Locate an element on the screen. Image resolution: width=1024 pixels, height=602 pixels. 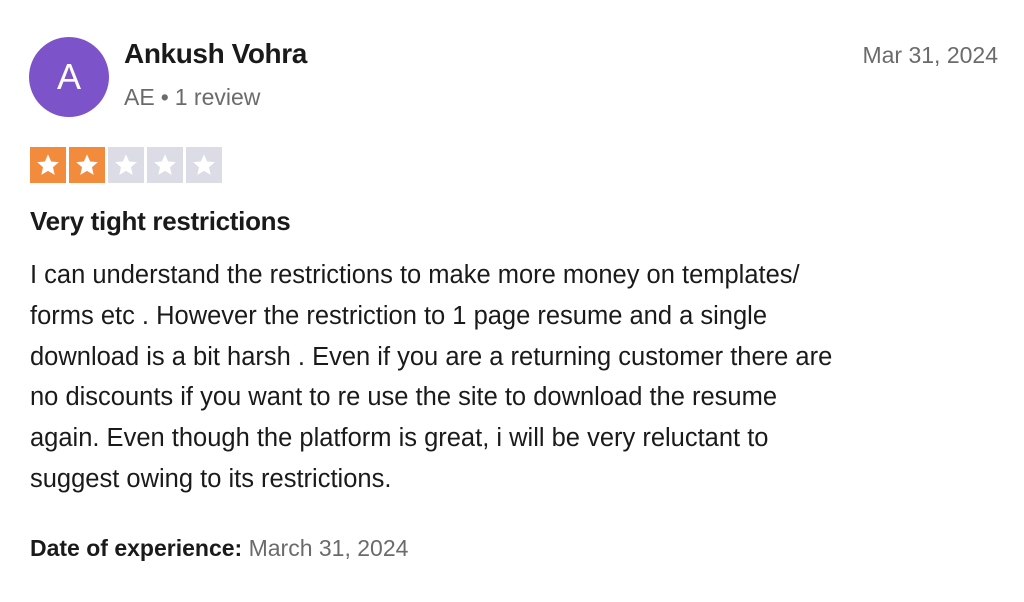
review-body-line: suggest owing to its restrictions. is located at coordinates (211, 478).